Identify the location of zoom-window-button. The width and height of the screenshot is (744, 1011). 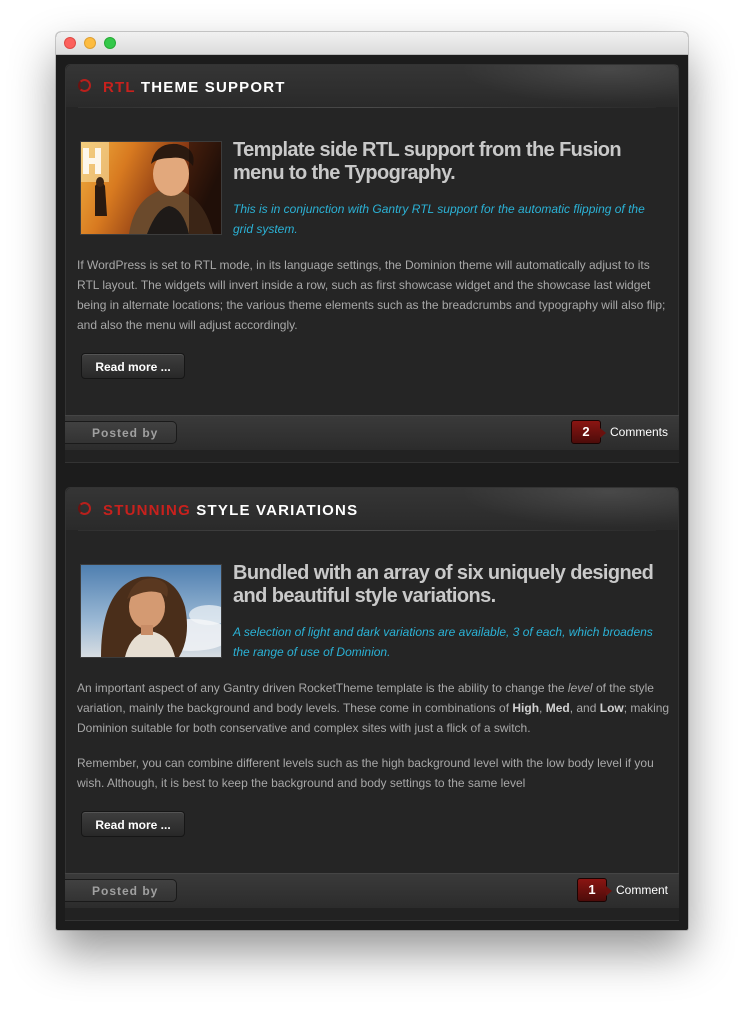
(110, 43).